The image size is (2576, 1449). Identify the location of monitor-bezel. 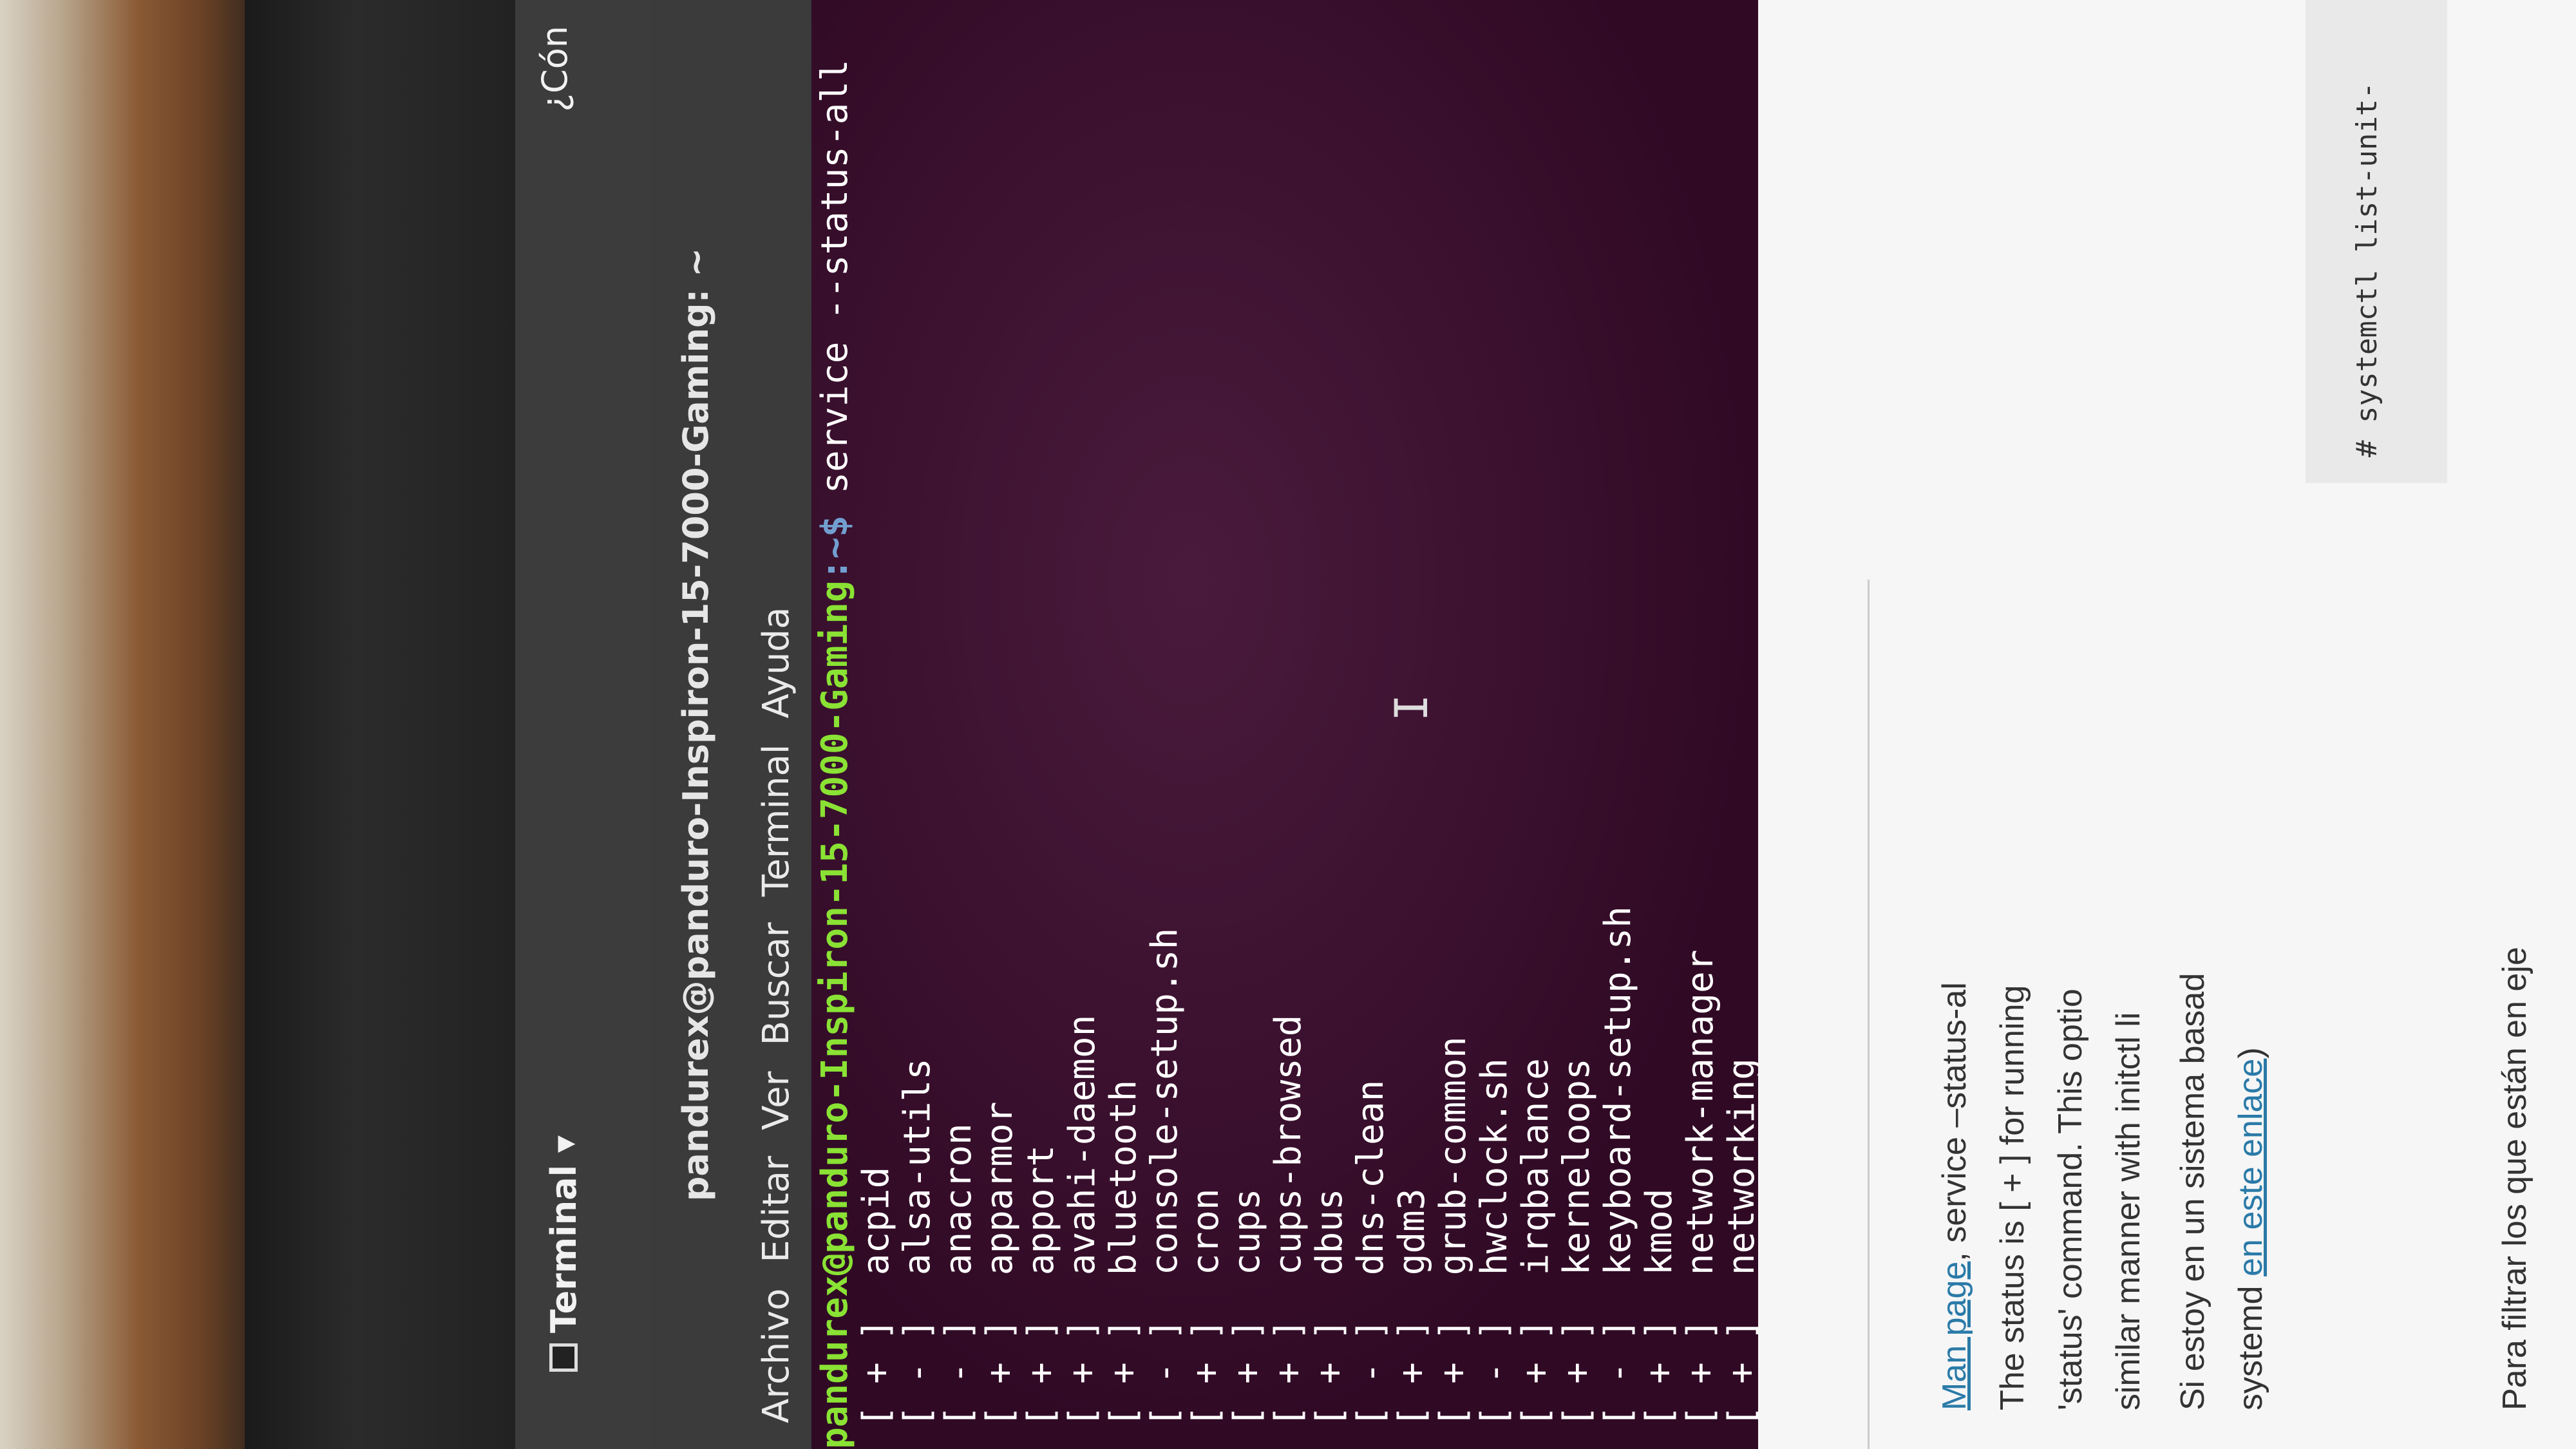
(383, 724).